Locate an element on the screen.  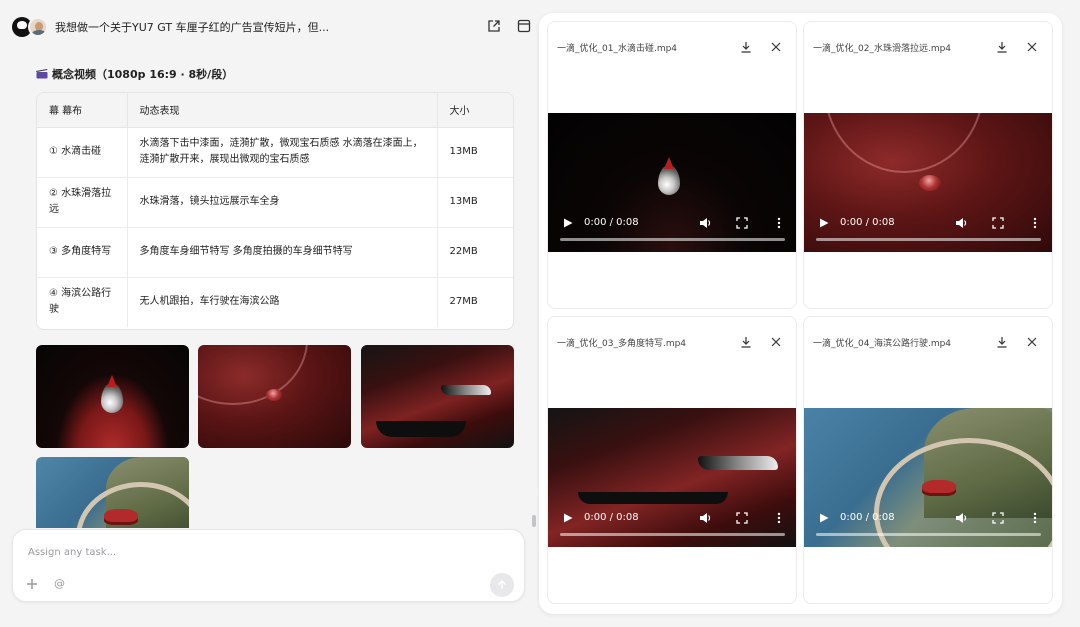
video-filename: 一滴_优化_03_多角度特写.mp4 is located at coordinates (622, 344).